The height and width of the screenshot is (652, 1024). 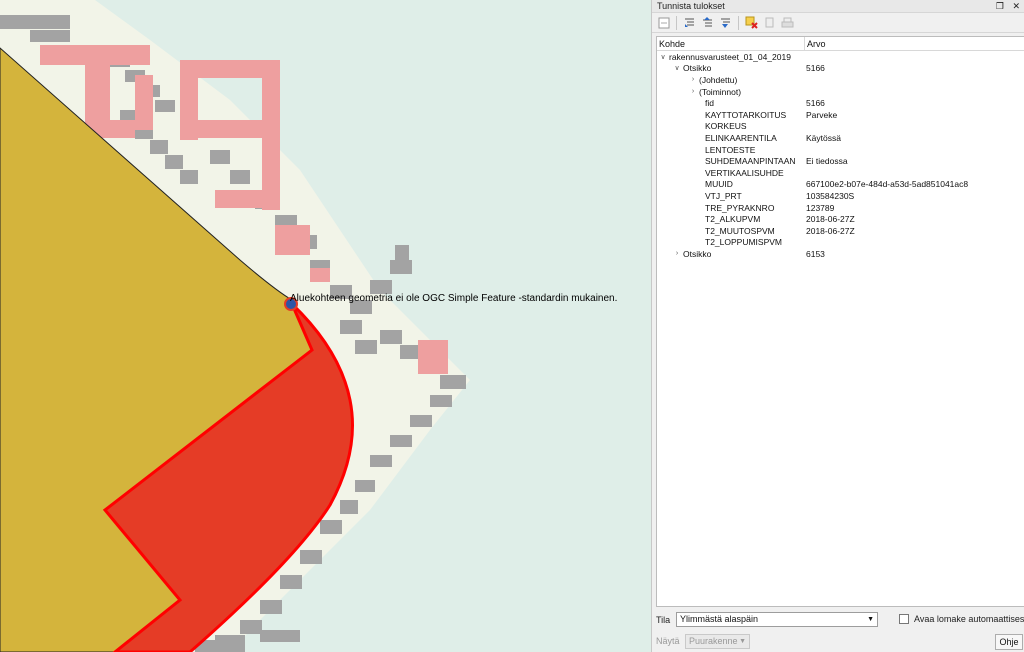 I want to click on attribute-key: T2_MUUTOSPVM, so click(x=740, y=230).